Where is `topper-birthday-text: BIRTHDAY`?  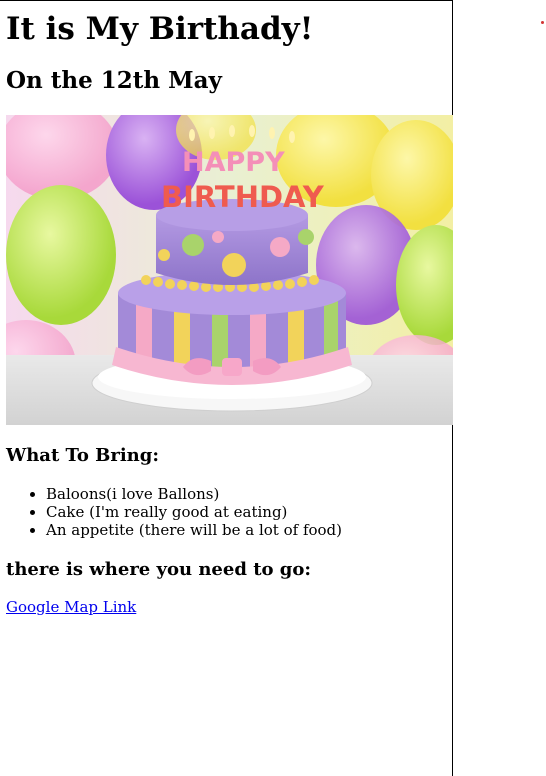
topper-birthday-text: BIRTHDAY is located at coordinates (243, 197).